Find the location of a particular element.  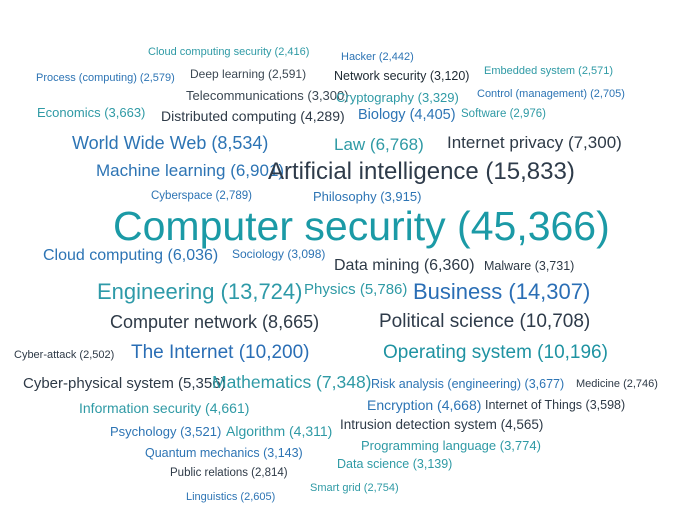

word-cloud-term: Deep learning (2,591) is located at coordinates (248, 74).